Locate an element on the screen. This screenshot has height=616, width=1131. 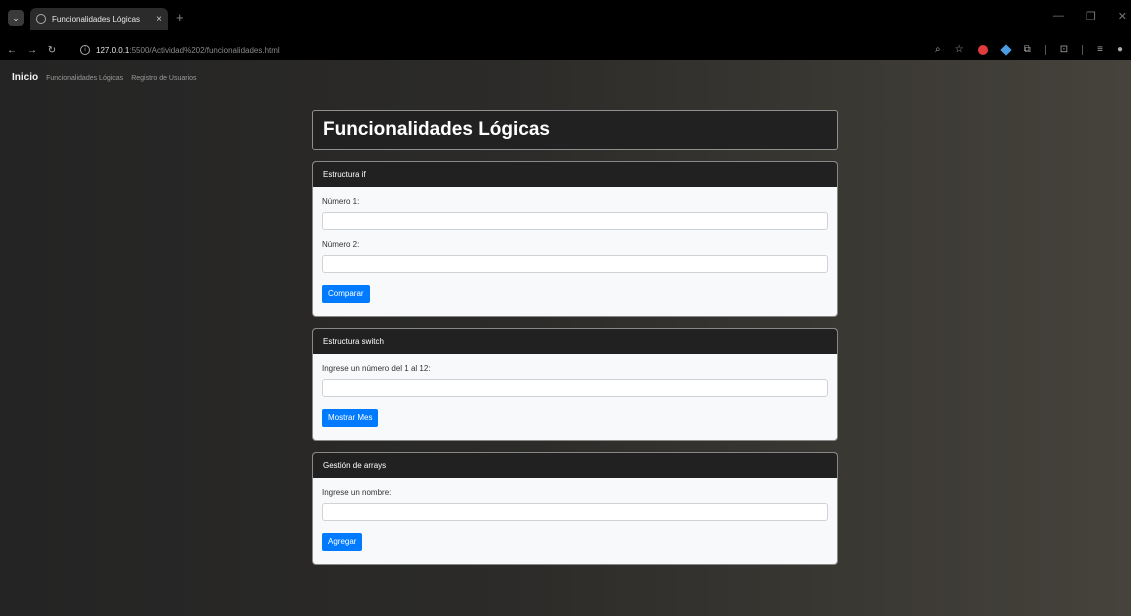
mes-input is located at coordinates (575, 388).